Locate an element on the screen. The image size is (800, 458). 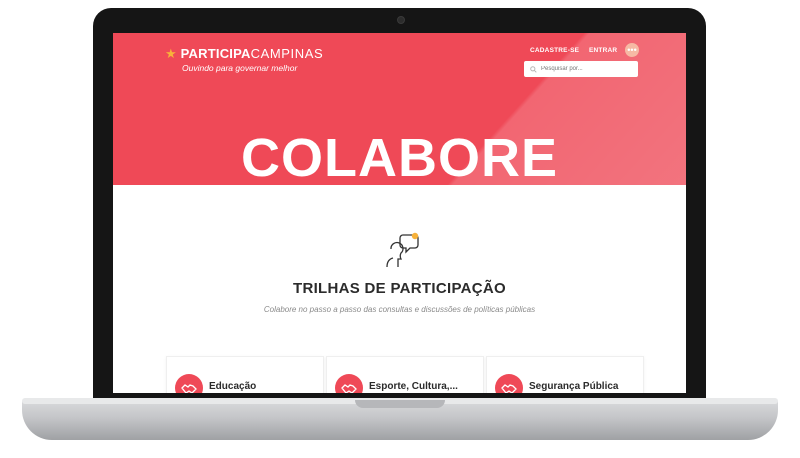
star-icon: ★ is located at coordinates (171, 53).